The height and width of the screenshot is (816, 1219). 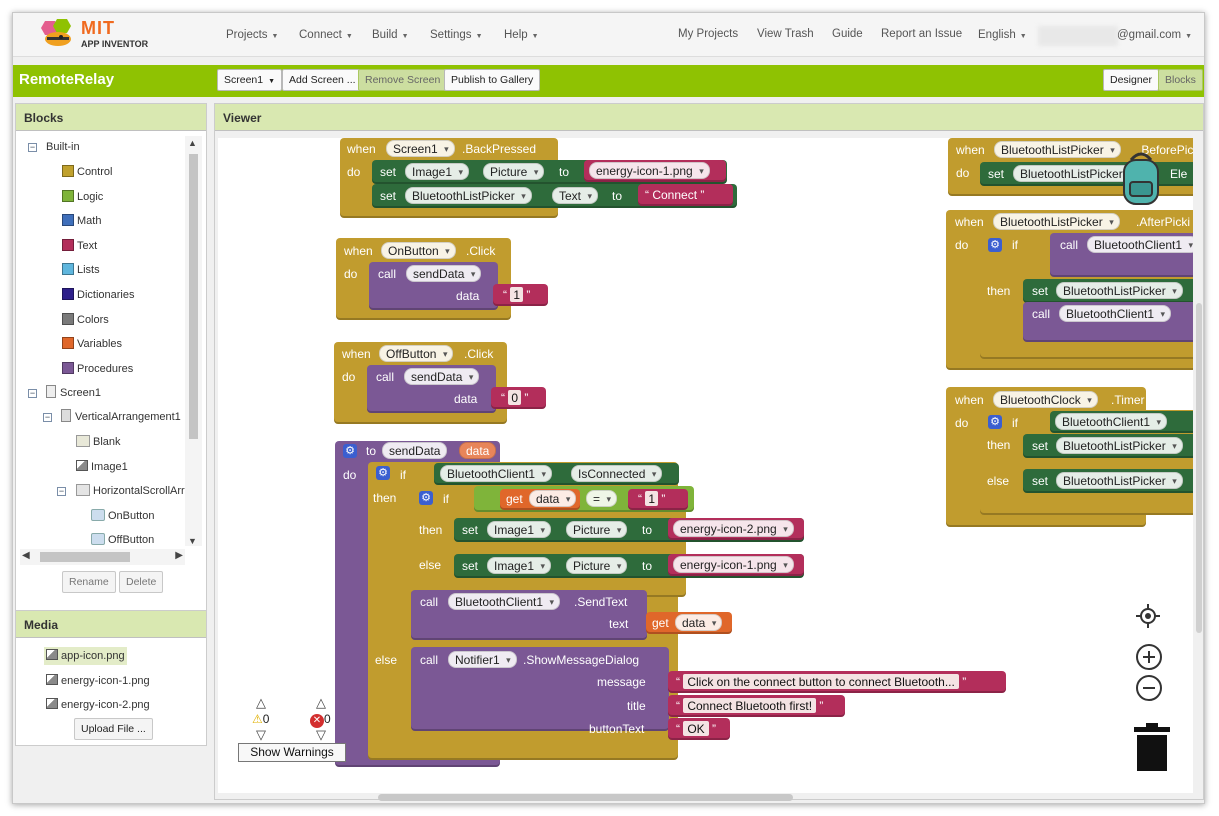 What do you see at coordinates (403, 80) in the screenshot?
I see `remove-screen-button: Remove Screen` at bounding box center [403, 80].